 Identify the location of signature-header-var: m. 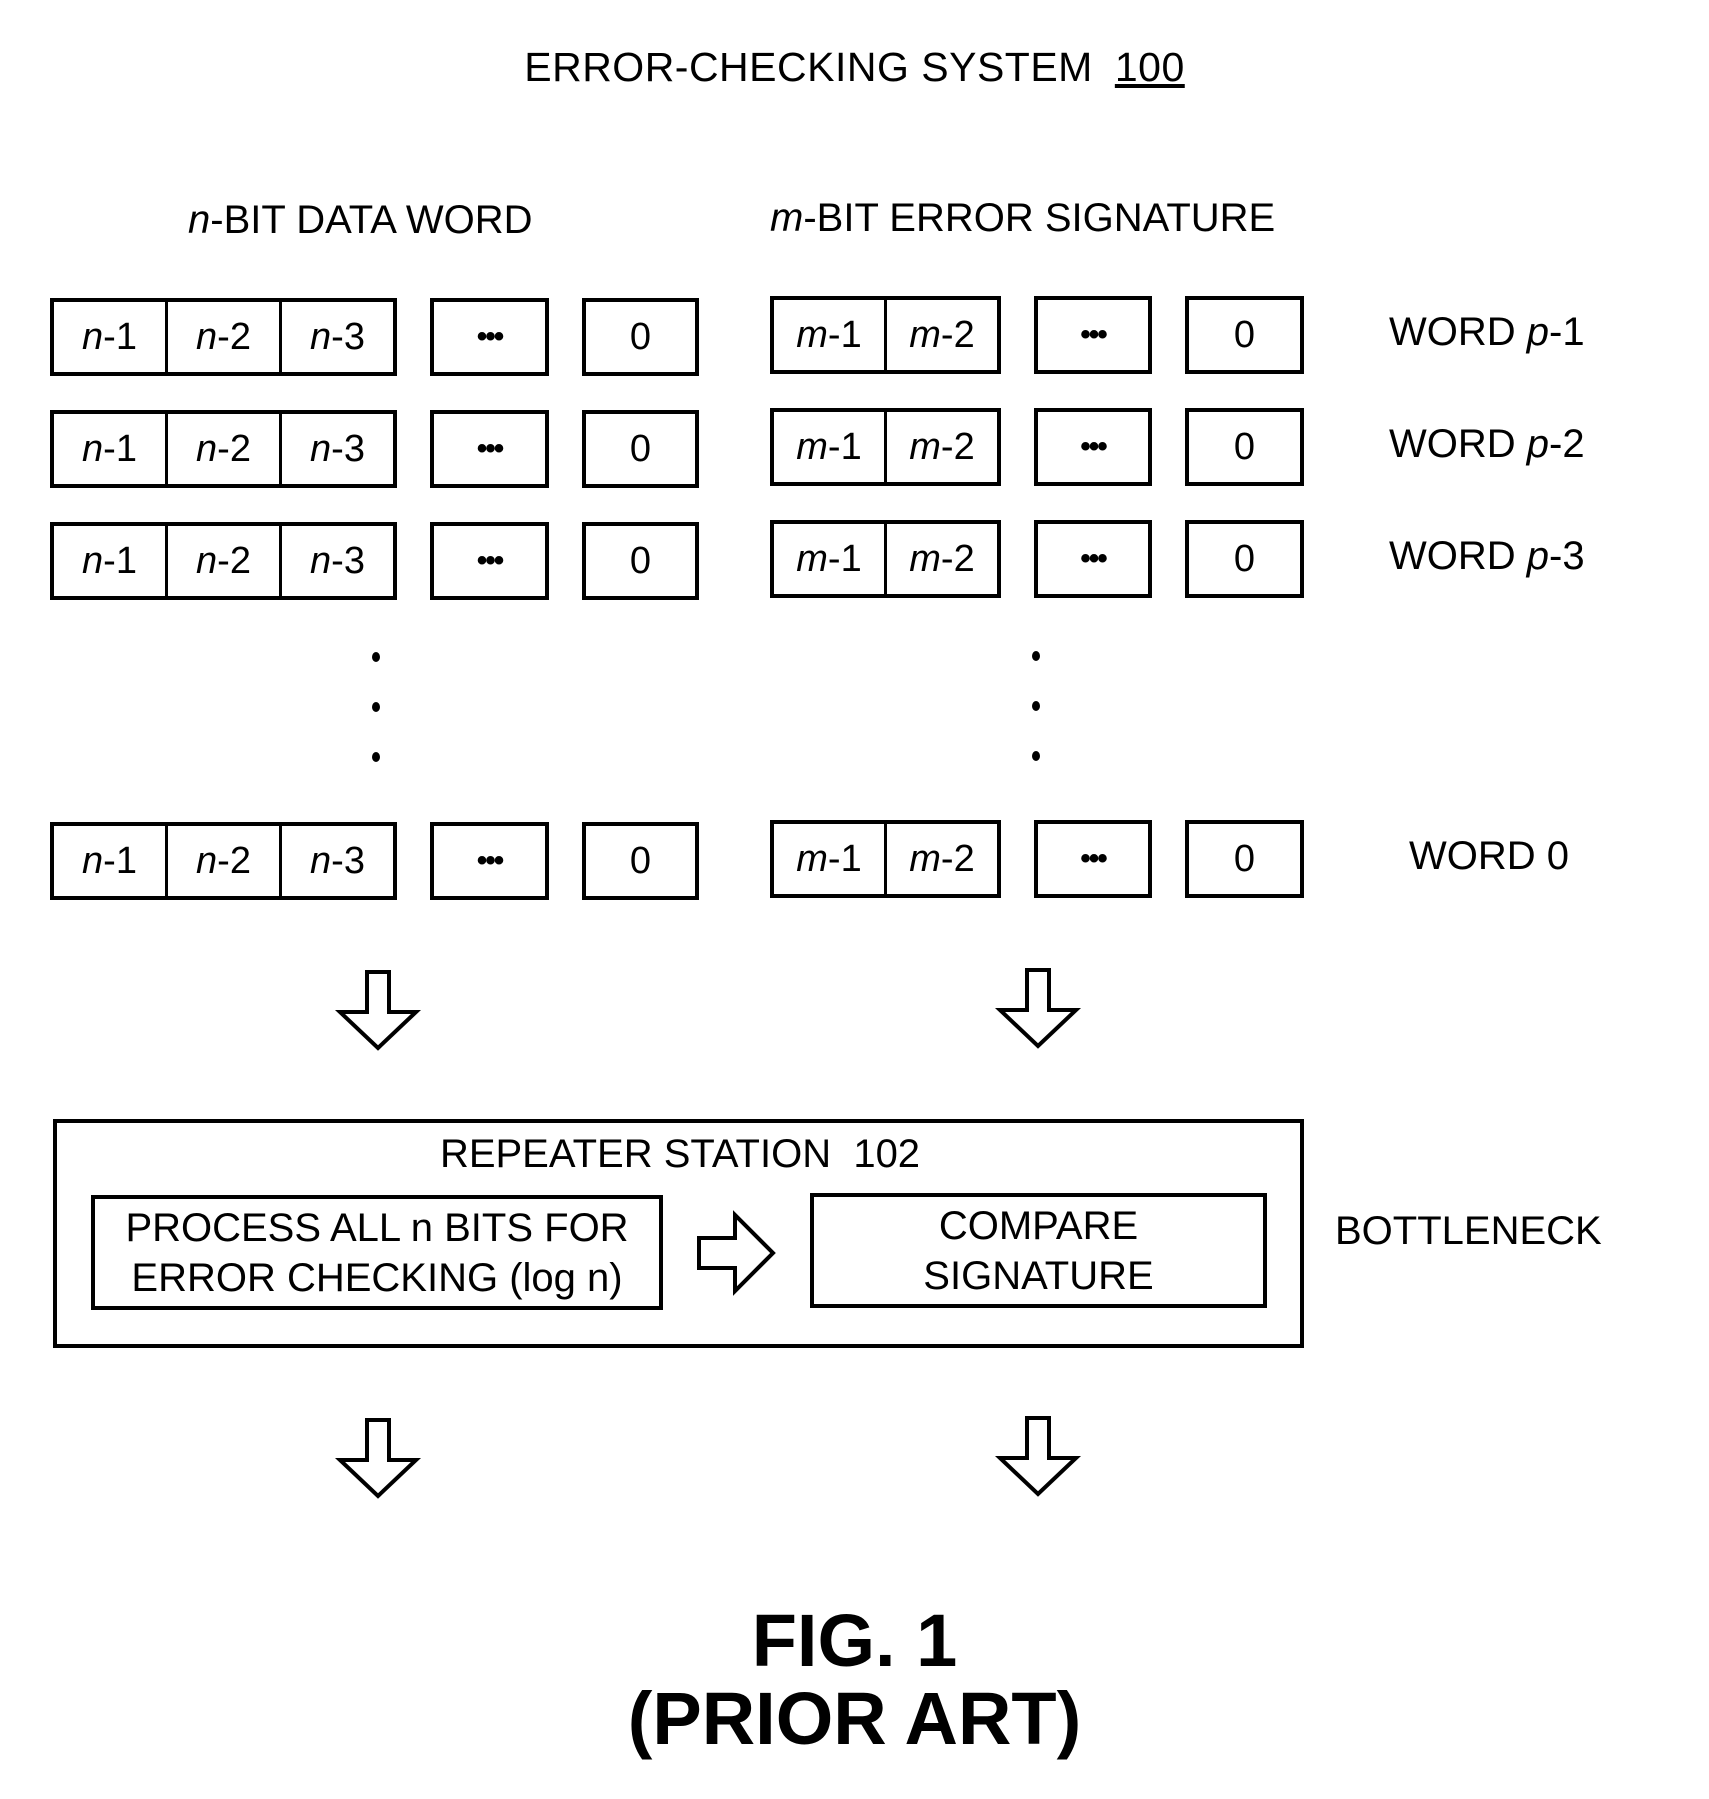
(787, 218).